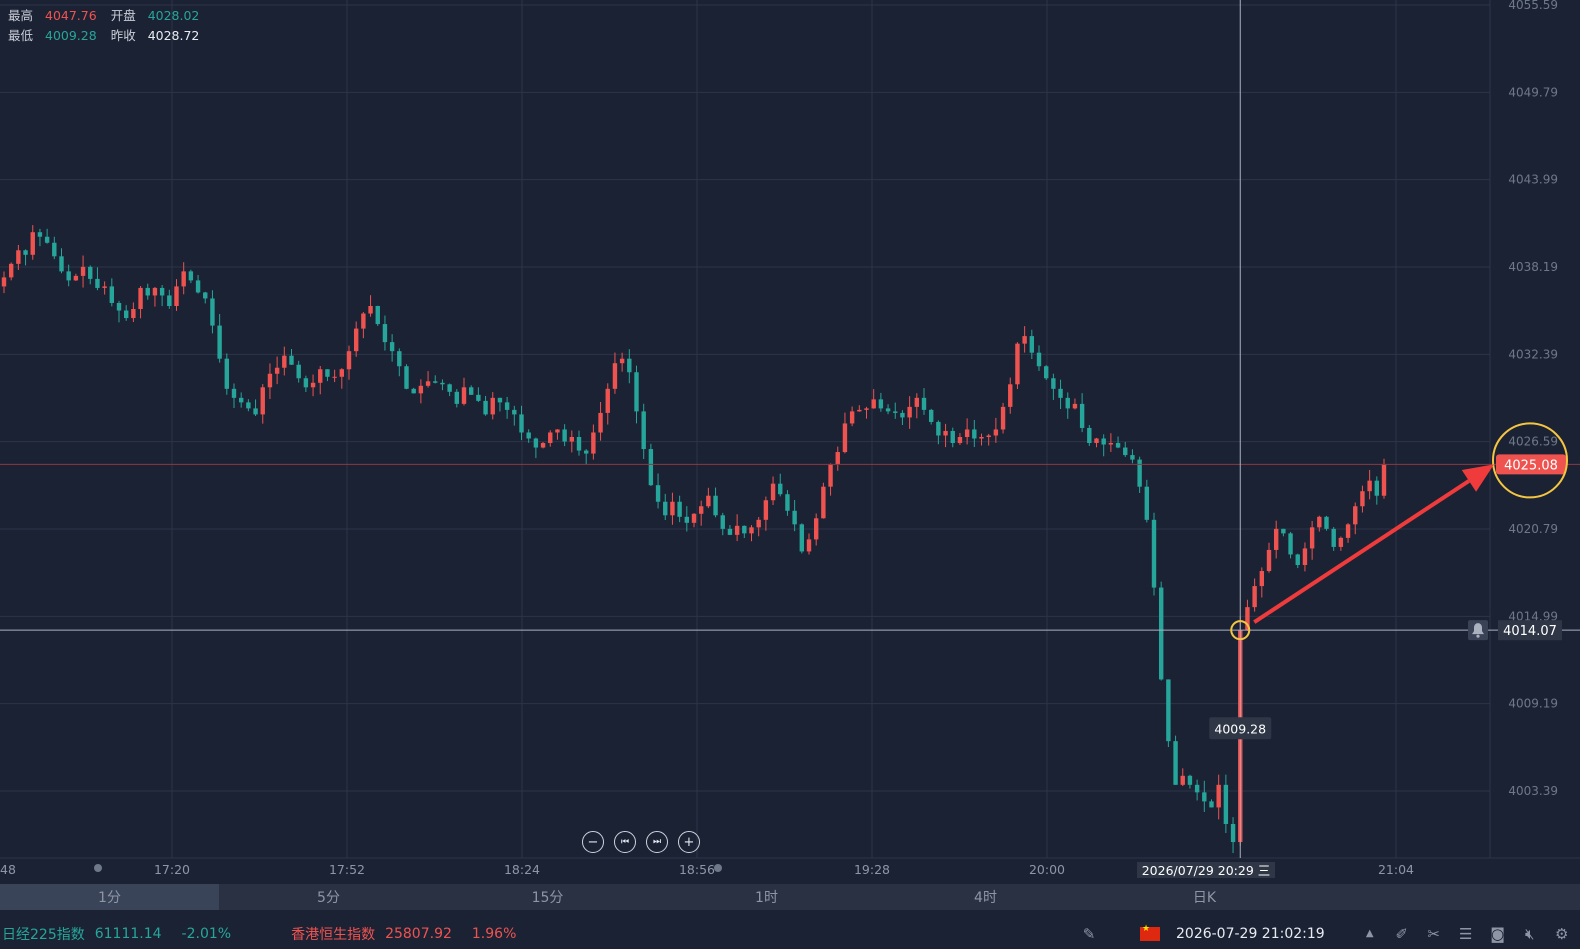 The image size is (1580, 949). I want to click on timeframe-1m: 1分, so click(109, 897).